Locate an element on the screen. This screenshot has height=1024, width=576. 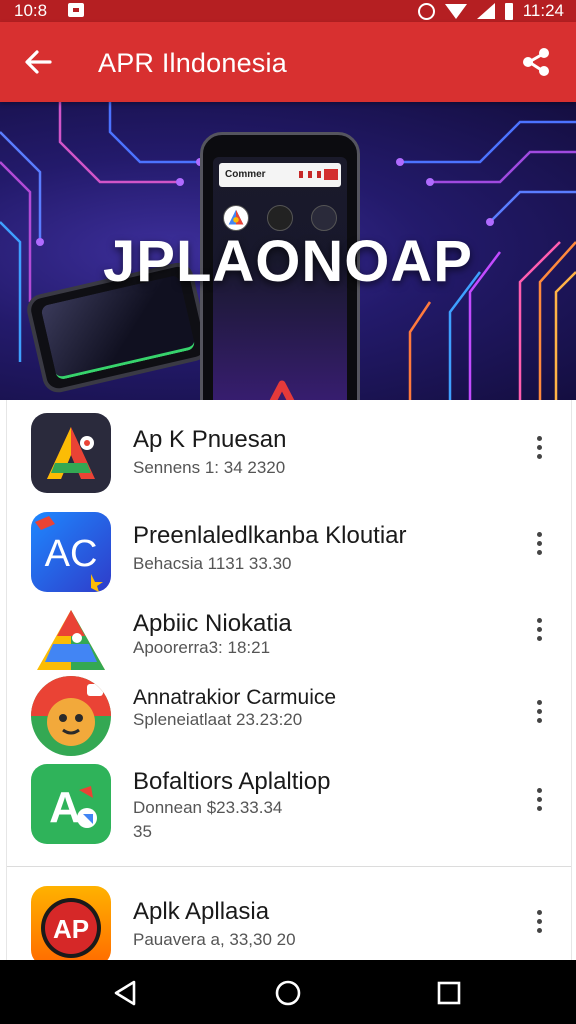
app-subtitle: Donnean $23.33.34 is located at coordinates (208, 807).